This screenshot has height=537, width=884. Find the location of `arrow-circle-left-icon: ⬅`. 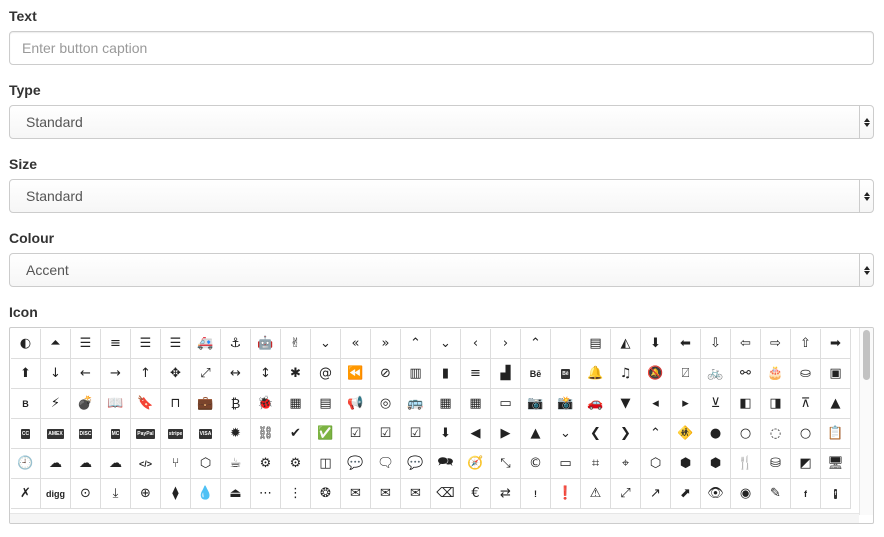

arrow-circle-left-icon: ⬅ is located at coordinates (686, 344).